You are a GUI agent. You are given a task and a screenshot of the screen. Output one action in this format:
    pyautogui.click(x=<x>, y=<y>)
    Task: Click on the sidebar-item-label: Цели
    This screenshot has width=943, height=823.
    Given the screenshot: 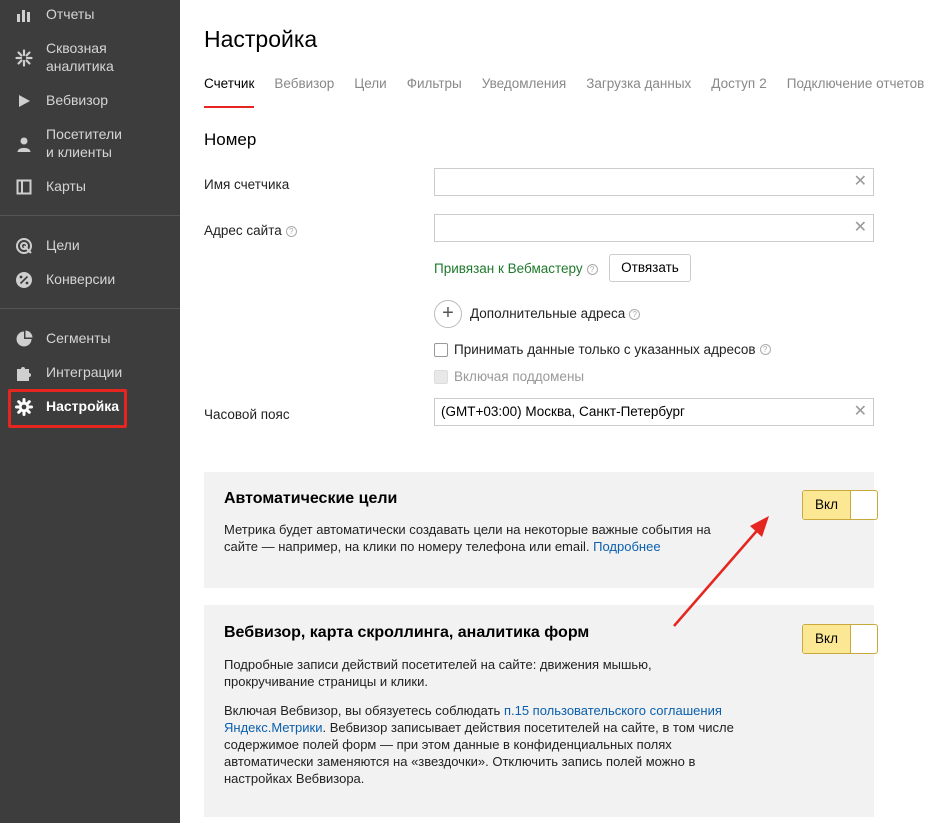 What is the action you would take?
    pyautogui.click(x=63, y=245)
    